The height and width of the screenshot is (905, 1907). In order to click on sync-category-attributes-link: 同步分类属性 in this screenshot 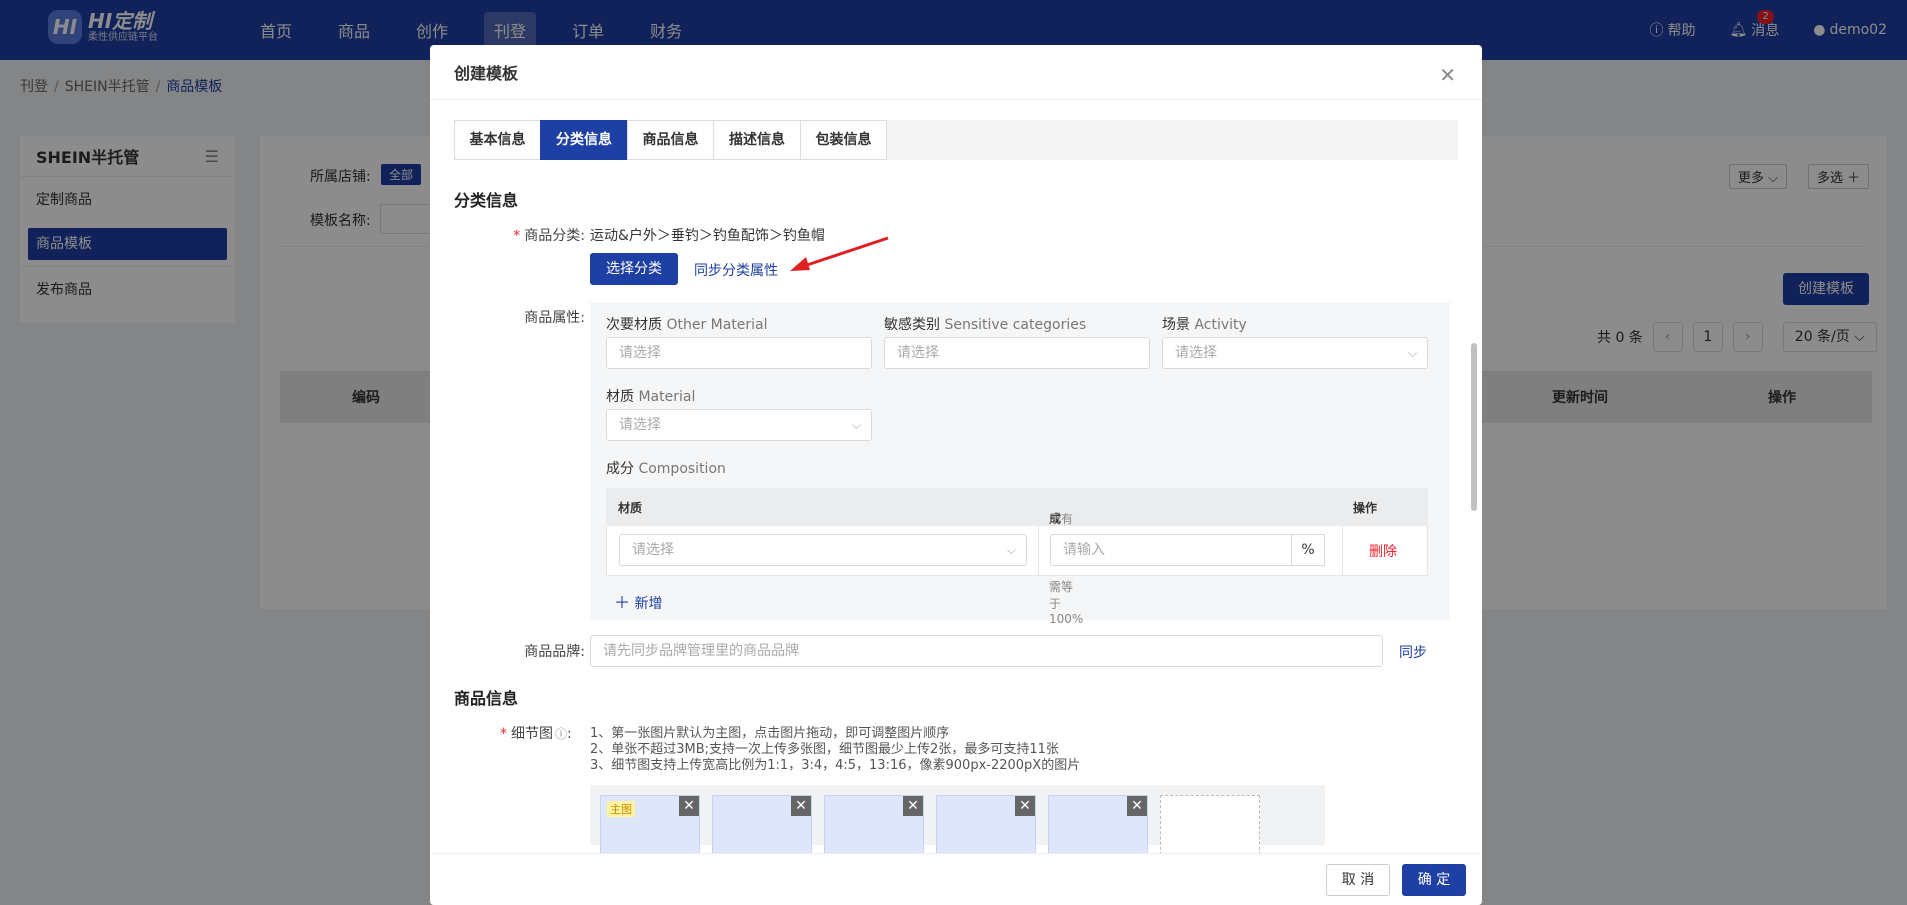, I will do `click(736, 270)`.